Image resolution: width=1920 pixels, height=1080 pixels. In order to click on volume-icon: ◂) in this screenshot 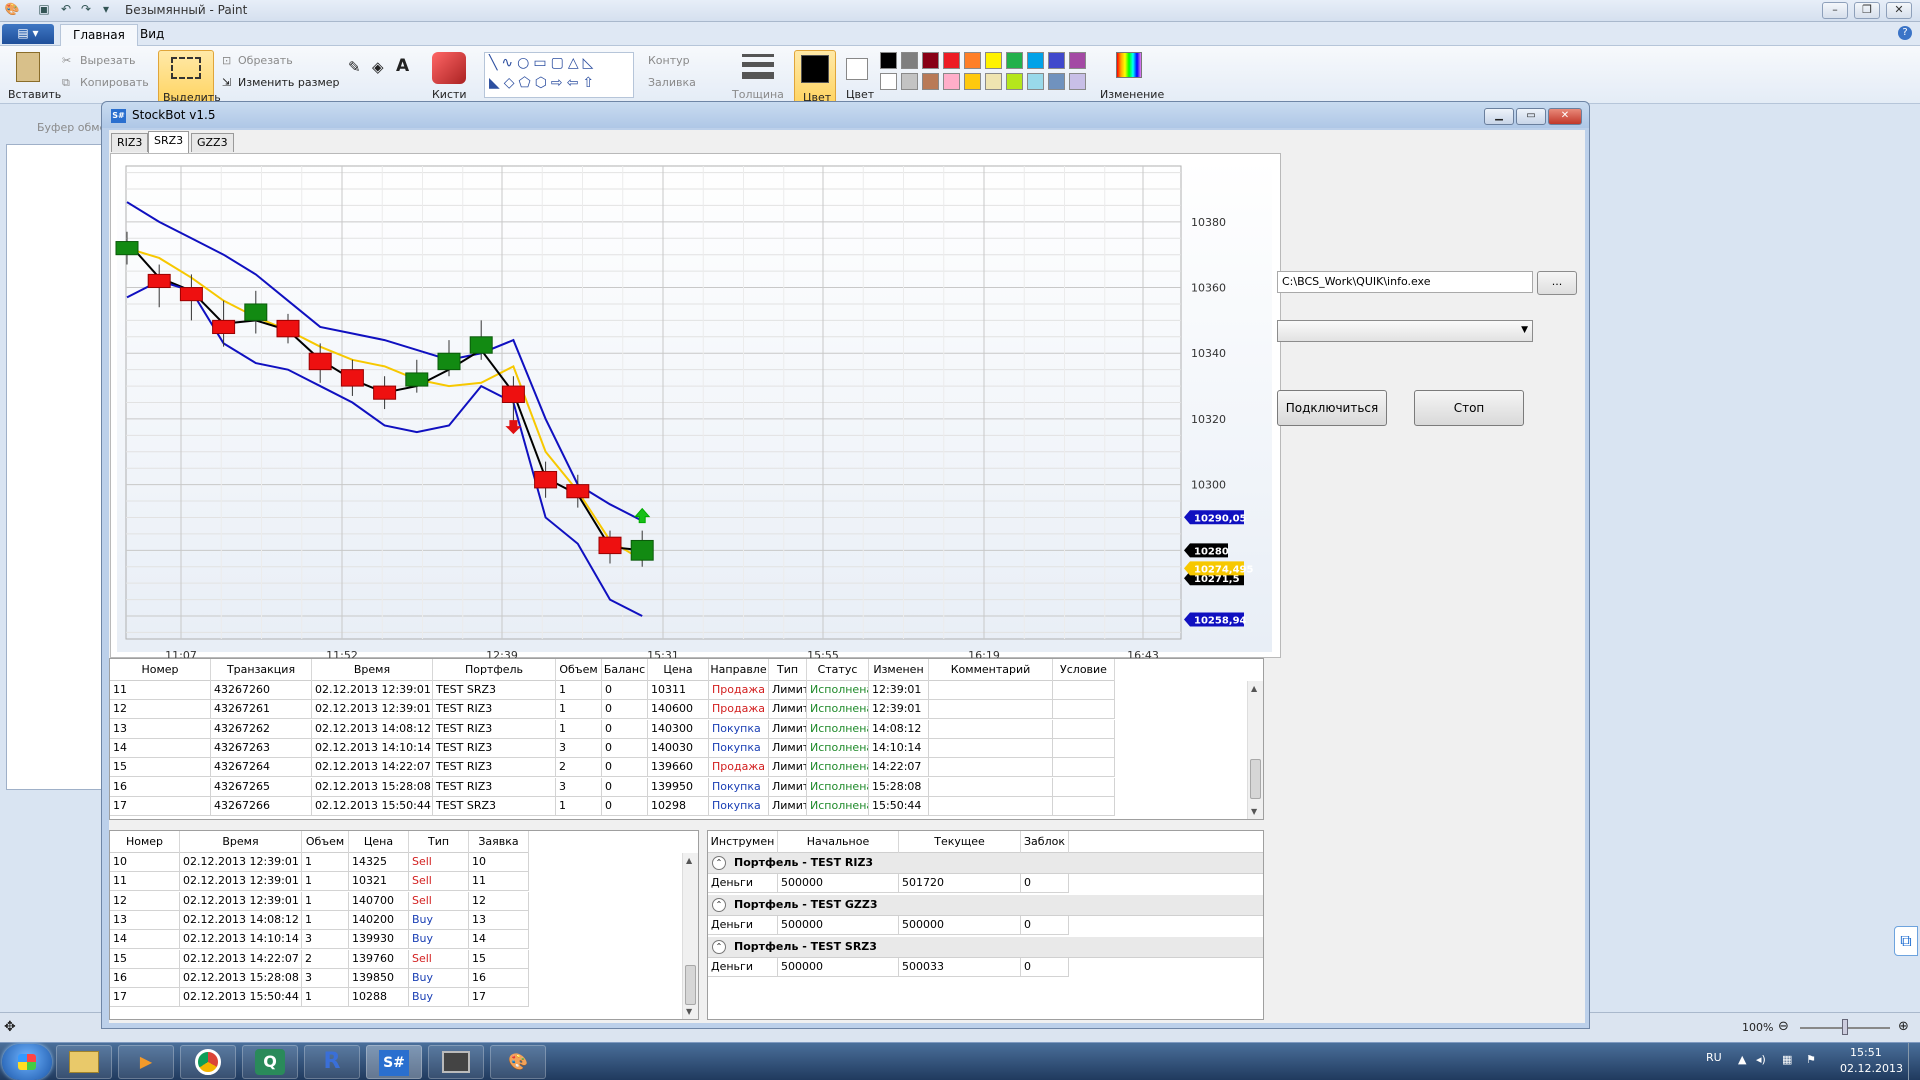, I will do `click(1761, 1059)`.